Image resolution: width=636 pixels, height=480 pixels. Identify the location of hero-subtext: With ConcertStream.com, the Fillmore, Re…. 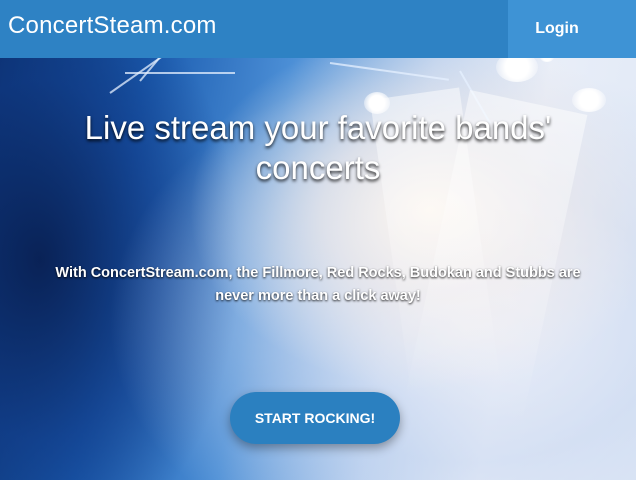
(318, 284).